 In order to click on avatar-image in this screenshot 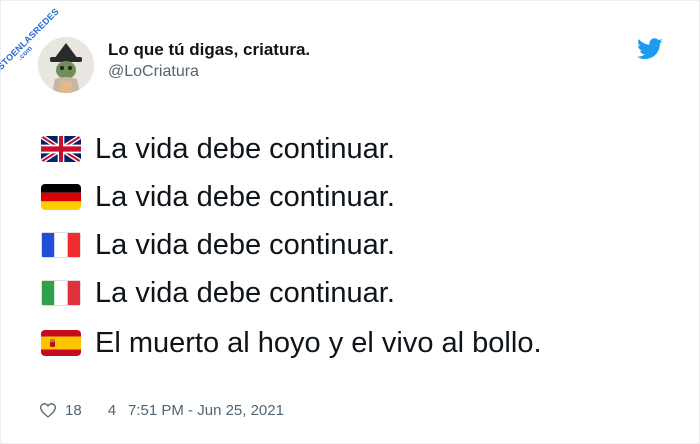, I will do `click(66, 65)`.